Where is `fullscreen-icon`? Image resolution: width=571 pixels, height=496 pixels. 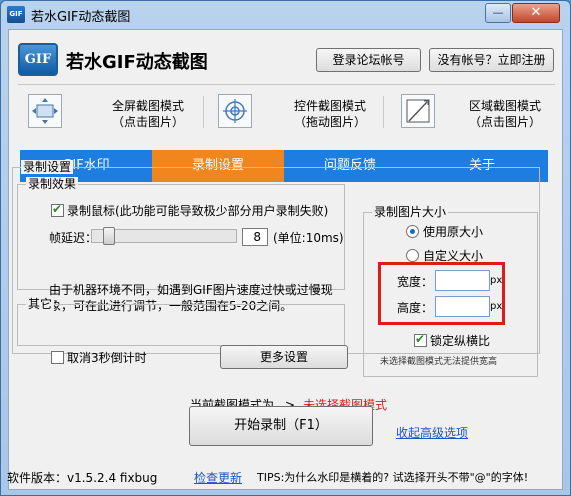
fullscreen-icon is located at coordinates (45, 111).